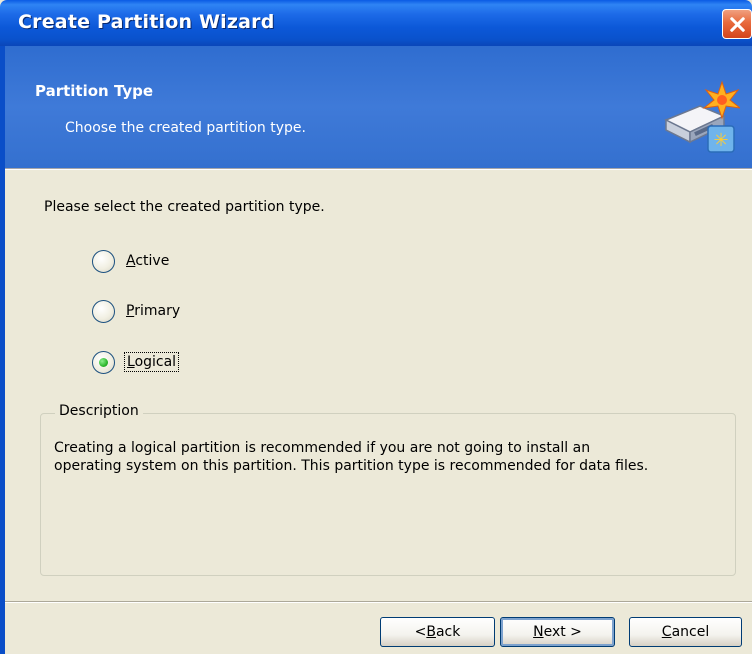  What do you see at coordinates (103, 362) in the screenshot?
I see `radio-button-logical` at bounding box center [103, 362].